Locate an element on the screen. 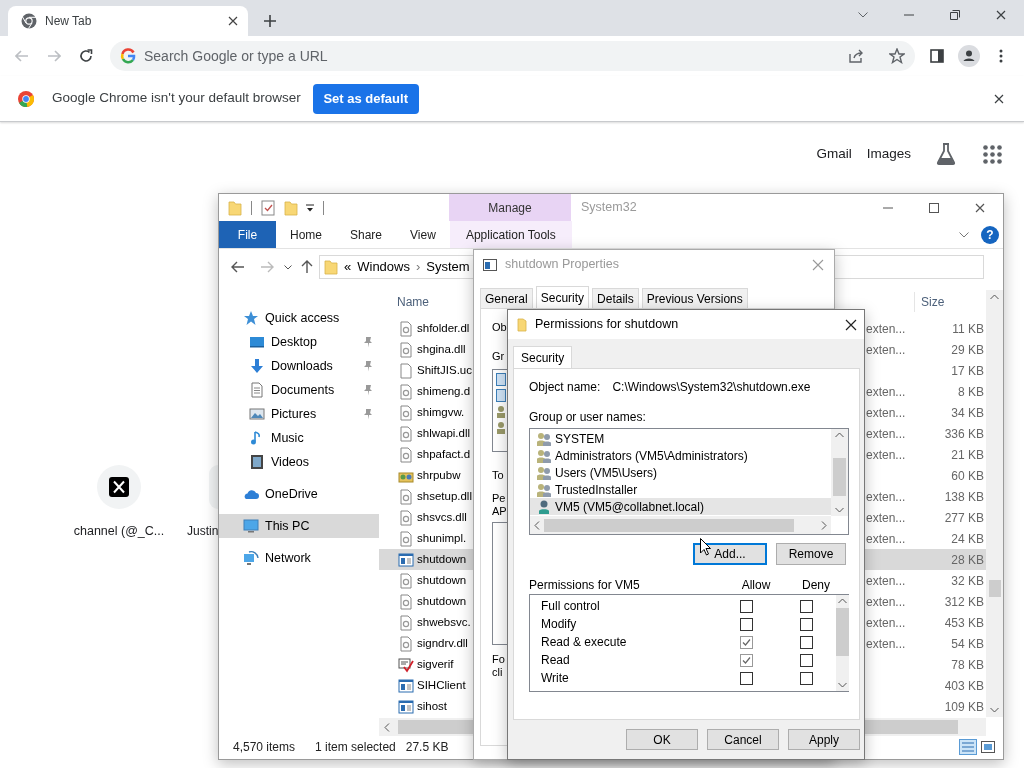  contextual-tab-group: Manage is located at coordinates (510, 207).